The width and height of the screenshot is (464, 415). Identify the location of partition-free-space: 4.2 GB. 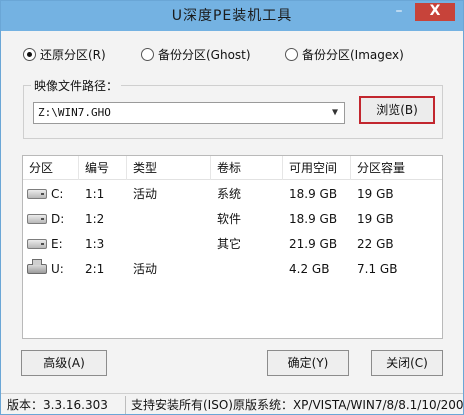
(309, 269).